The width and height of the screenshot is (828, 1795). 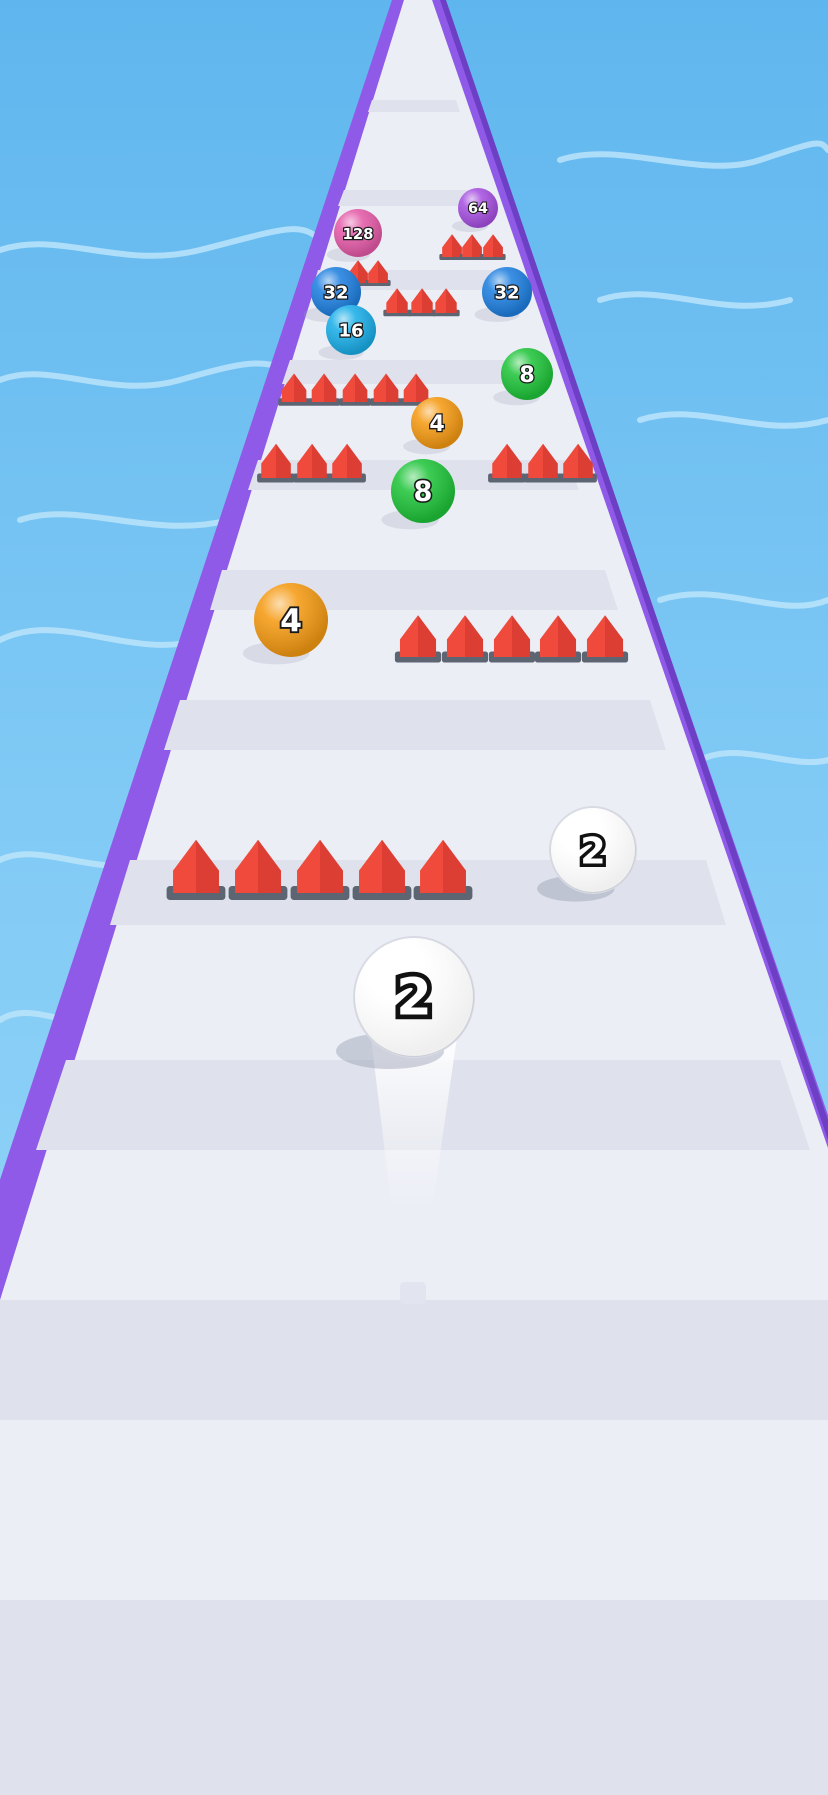 What do you see at coordinates (478, 209) in the screenshot?
I see `ball-number: 64` at bounding box center [478, 209].